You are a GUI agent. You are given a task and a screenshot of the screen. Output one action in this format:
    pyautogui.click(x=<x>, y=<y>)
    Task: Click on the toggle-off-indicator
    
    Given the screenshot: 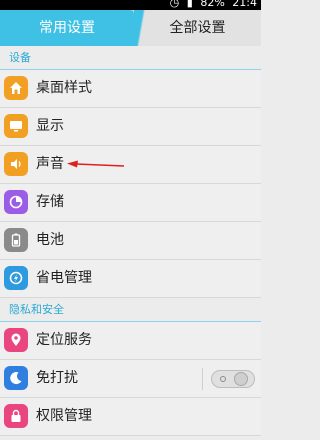 What is the action you would take?
    pyautogui.click(x=223, y=379)
    